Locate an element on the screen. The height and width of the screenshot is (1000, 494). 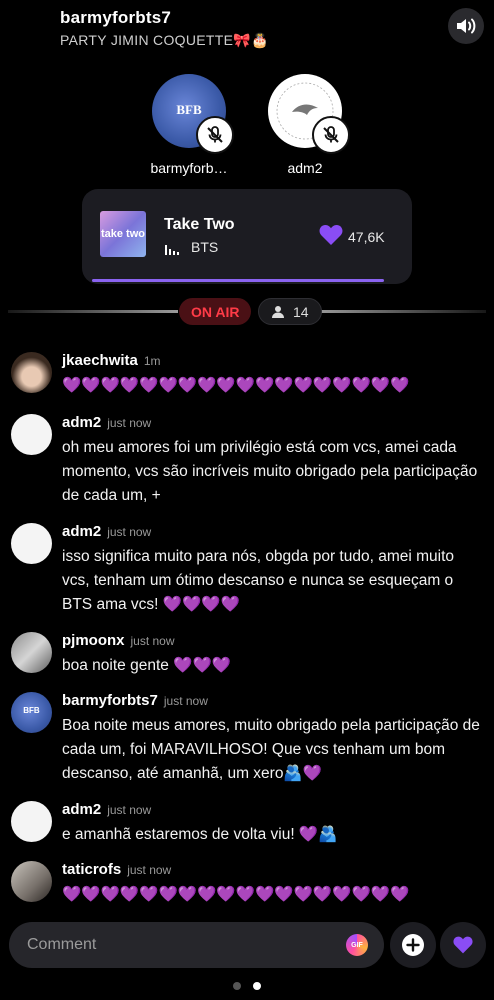
listener-count: 14 is located at coordinates (301, 311).